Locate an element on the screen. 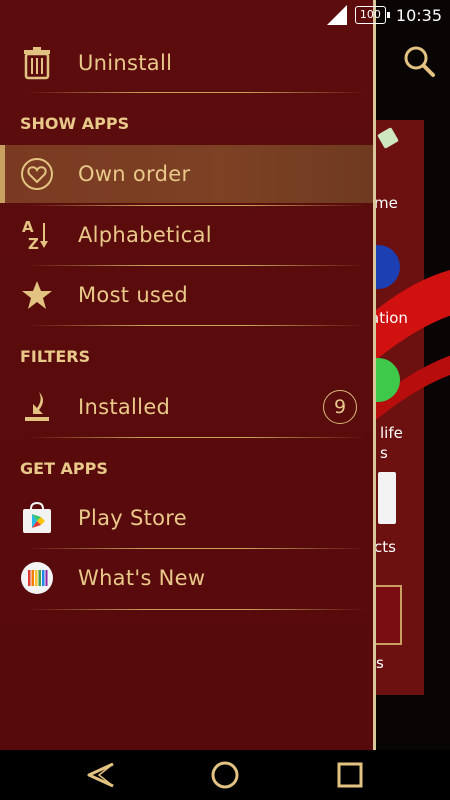 Image resolution: width=450 pixels, height=800 pixels. section-header-show-apps: SHOW APPS is located at coordinates (75, 123).